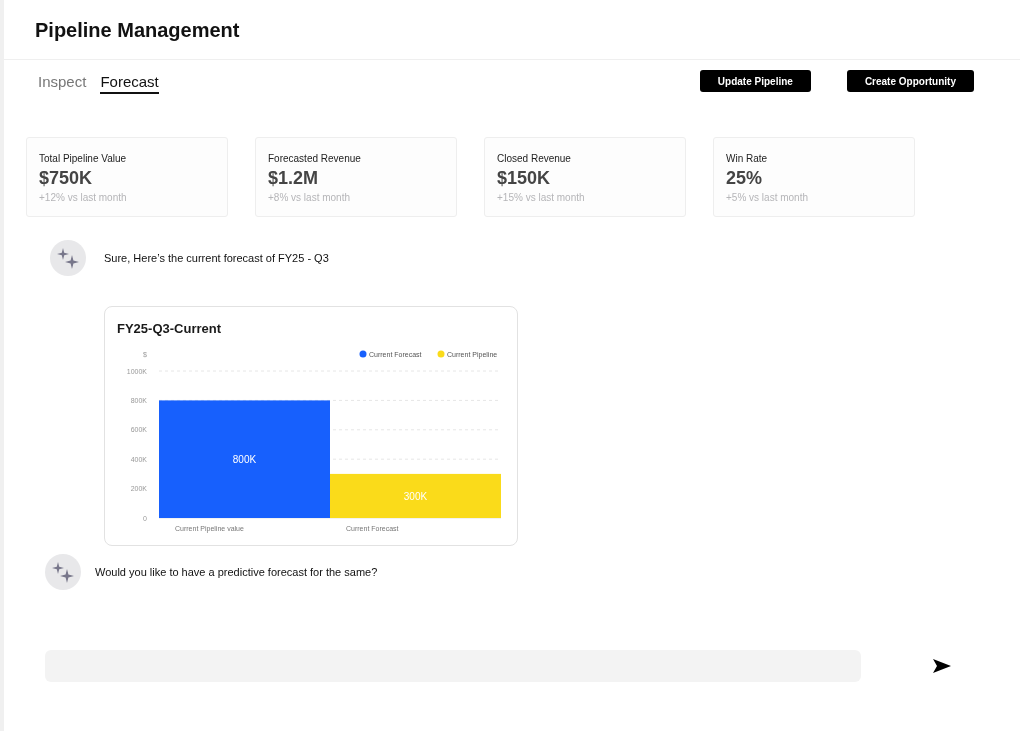  What do you see at coordinates (747, 159) in the screenshot?
I see `stat-label: Win Rate` at bounding box center [747, 159].